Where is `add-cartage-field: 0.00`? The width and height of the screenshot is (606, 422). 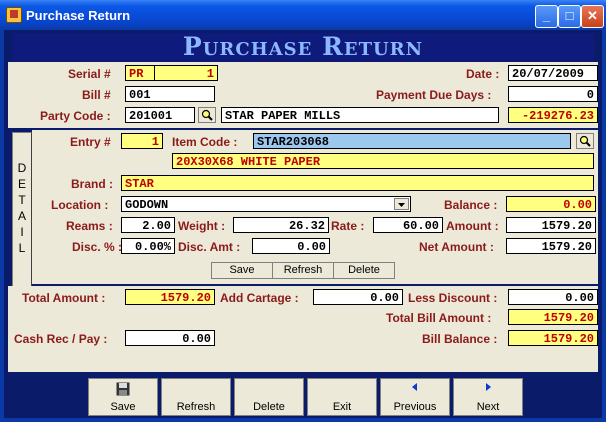
add-cartage-field: 0.00 is located at coordinates (358, 297).